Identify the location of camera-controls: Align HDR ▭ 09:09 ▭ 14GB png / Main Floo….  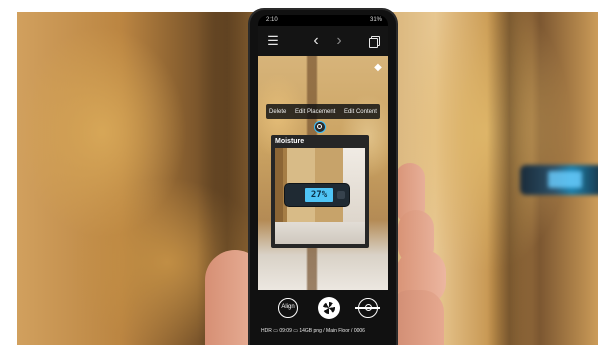
(323, 317).